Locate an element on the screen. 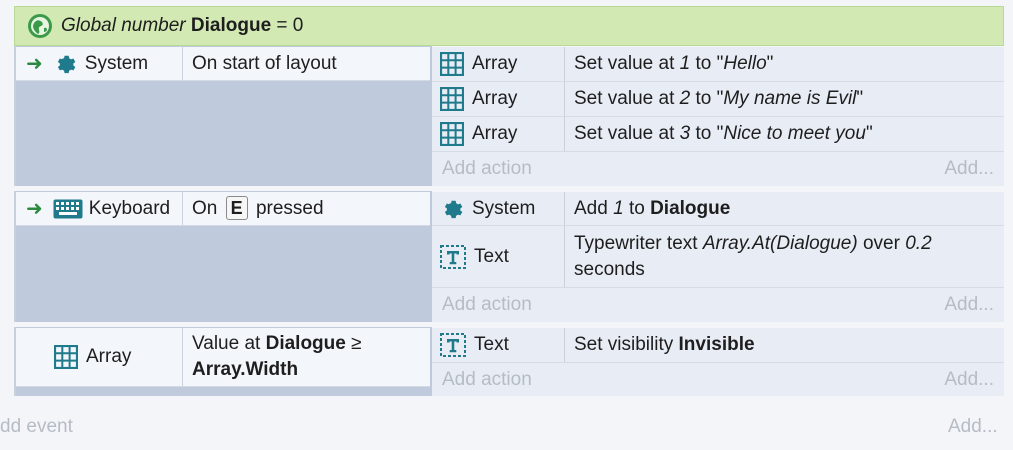 The height and width of the screenshot is (450, 1013). action-row: System Add 1 to Dialogue is located at coordinates (718, 209).